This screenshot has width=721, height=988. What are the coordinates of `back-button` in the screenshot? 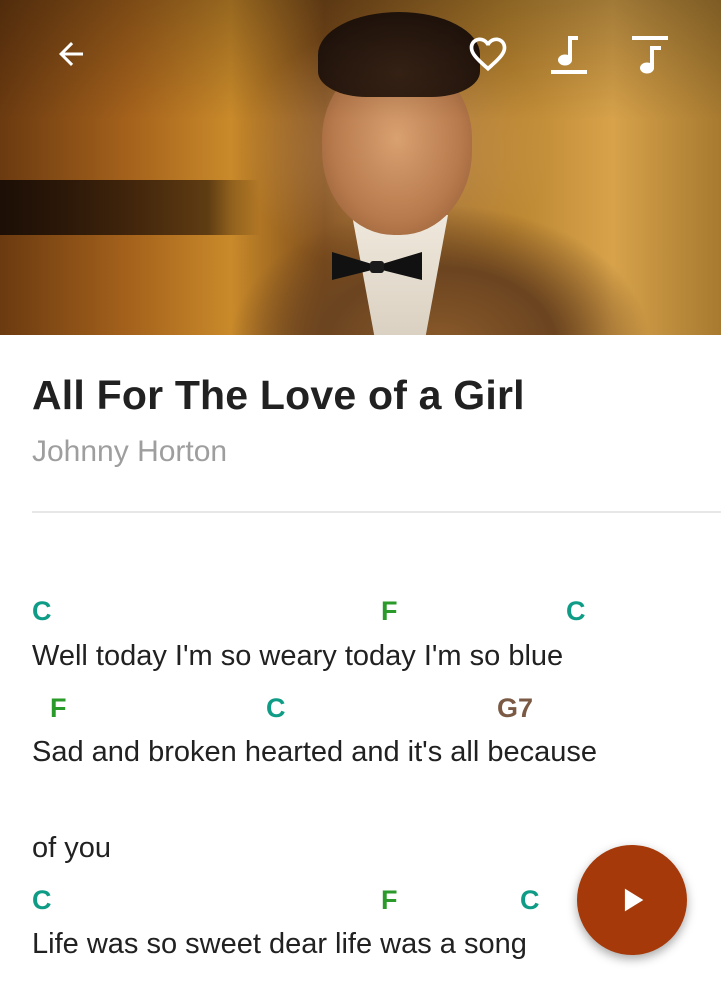 It's located at (71, 54).